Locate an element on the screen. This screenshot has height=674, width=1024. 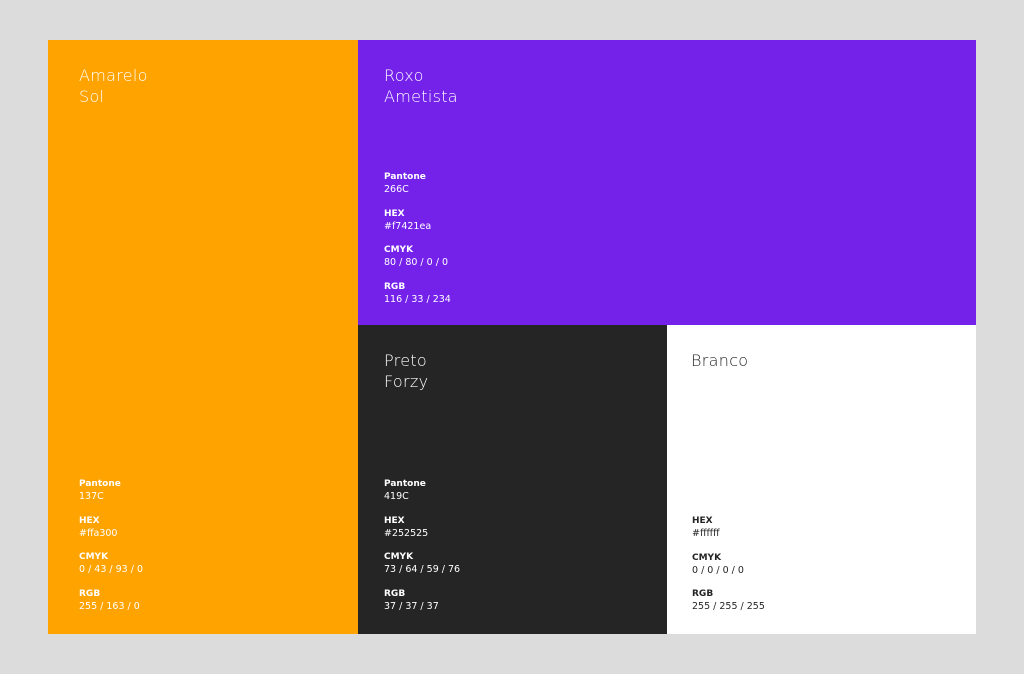
spec-hex: HEX #ffa300 is located at coordinates (111, 533).